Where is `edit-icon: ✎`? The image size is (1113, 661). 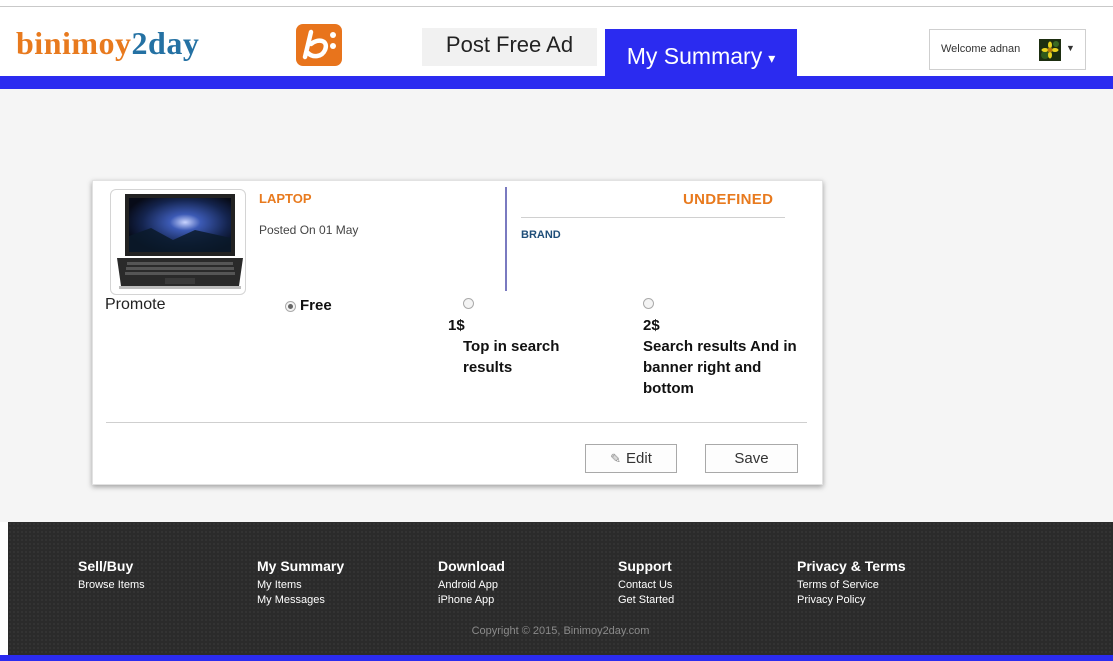
edit-icon: ✎ is located at coordinates (616, 458).